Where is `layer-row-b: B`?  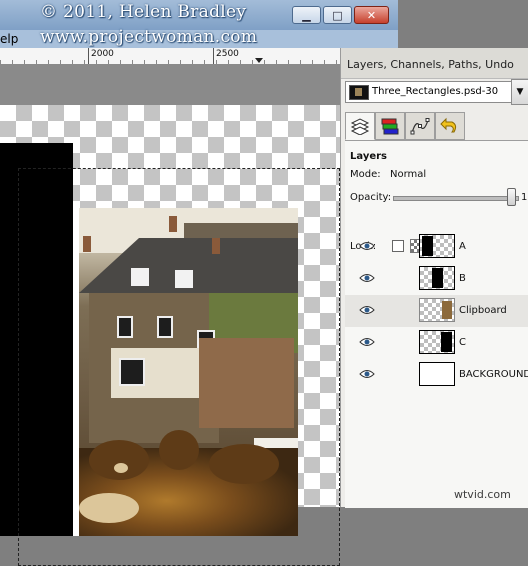
layer-row-b: B is located at coordinates (436, 279).